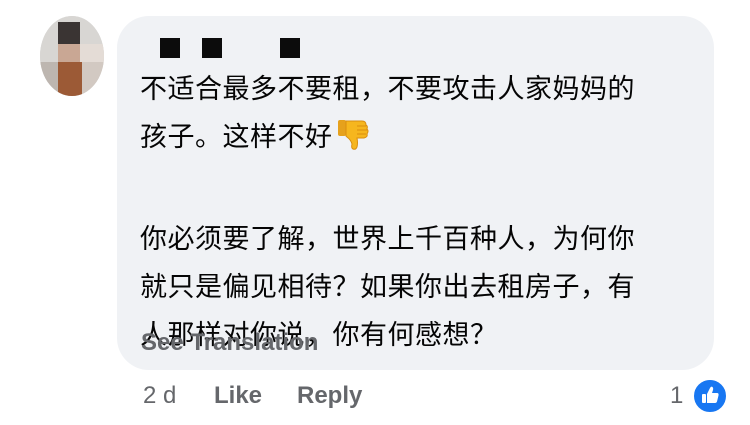 This screenshot has width=750, height=425. I want to click on comment-line: 就只是偏见相待？如果你出去租房子，有, so click(387, 287).